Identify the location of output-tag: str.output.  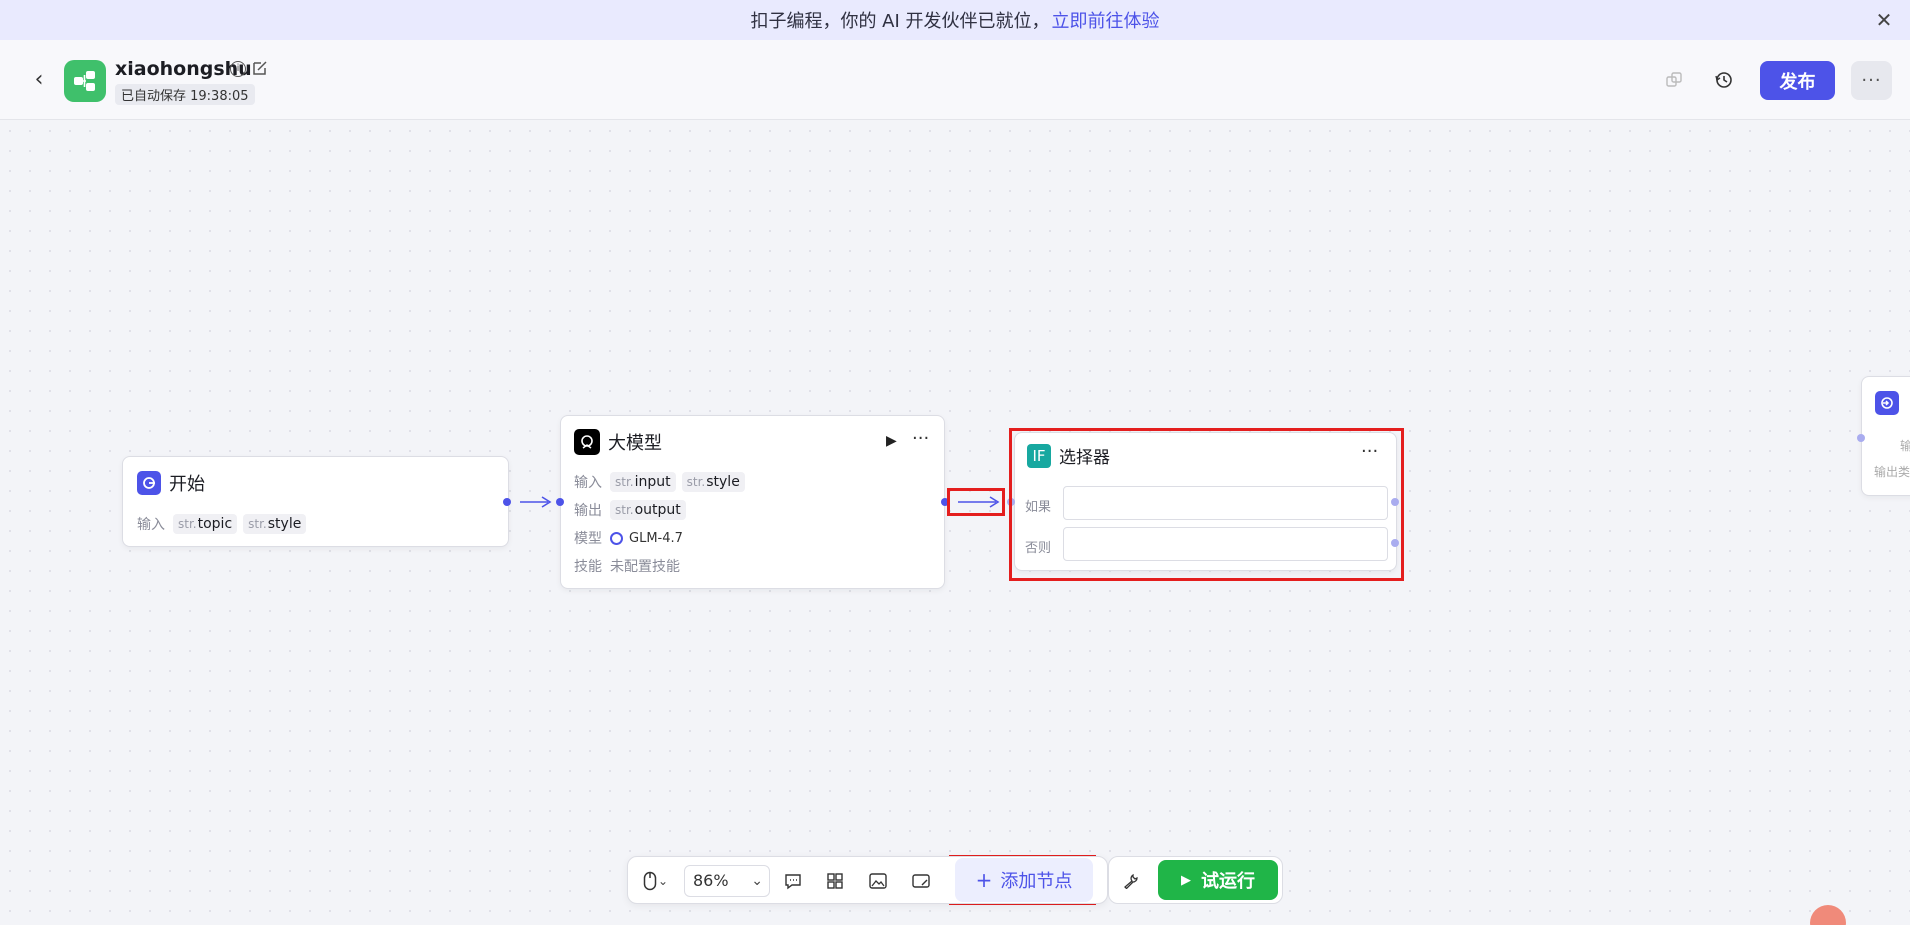
(648, 510).